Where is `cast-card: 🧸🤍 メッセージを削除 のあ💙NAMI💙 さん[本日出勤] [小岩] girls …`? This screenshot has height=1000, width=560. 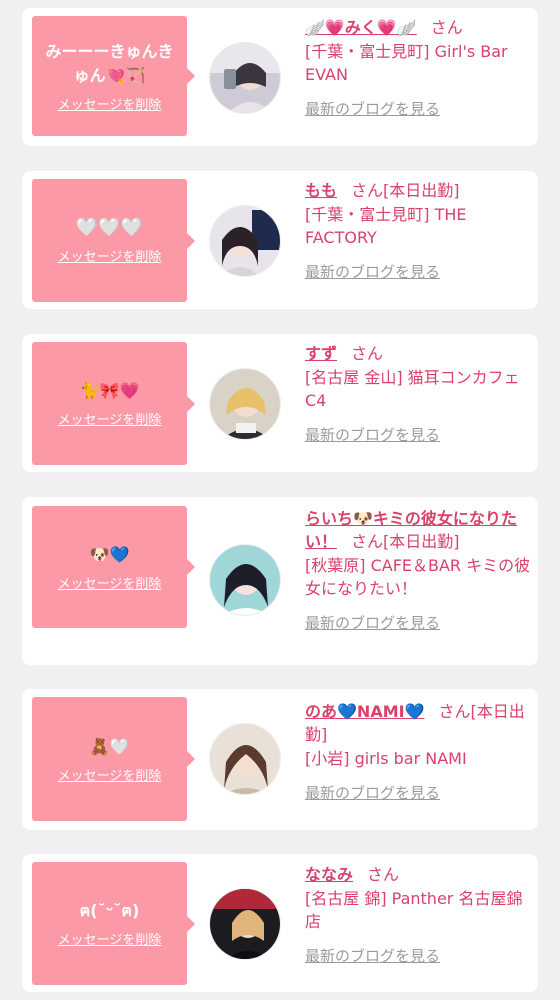 cast-card: 🧸🤍 メッセージを削除 のあ💙NAMI💙 さん[本日出勤] [小岩] girls … is located at coordinates (280, 759).